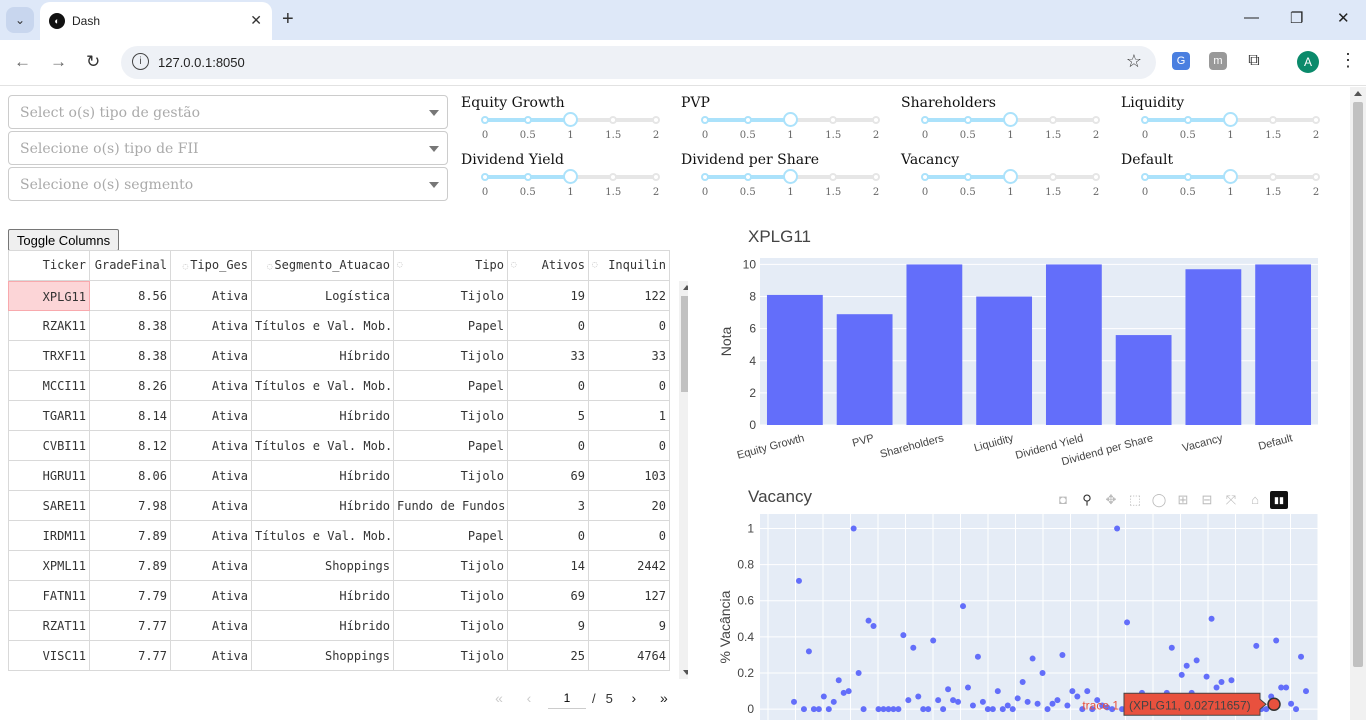 This screenshot has height=720, width=1366. What do you see at coordinates (629, 506) in the screenshot?
I see `table-cell: 20` at bounding box center [629, 506].